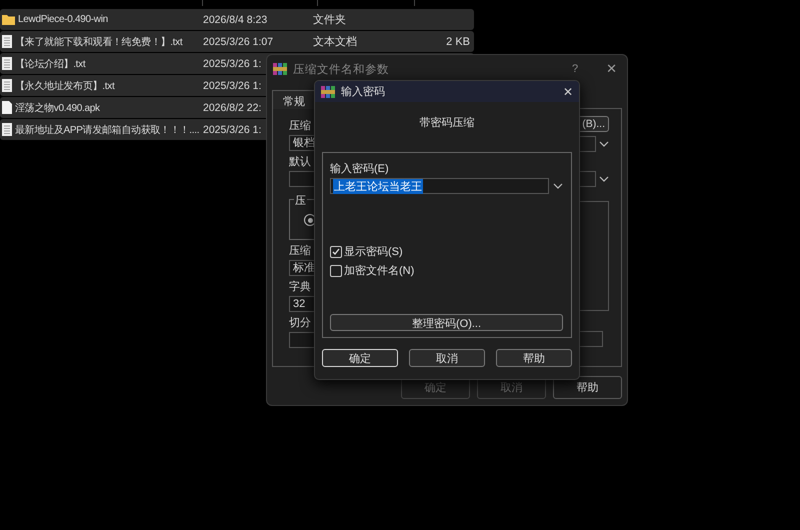 The image size is (800, 530). Describe the element at coordinates (575, 69) in the screenshot. I see `help-button: ?` at that location.